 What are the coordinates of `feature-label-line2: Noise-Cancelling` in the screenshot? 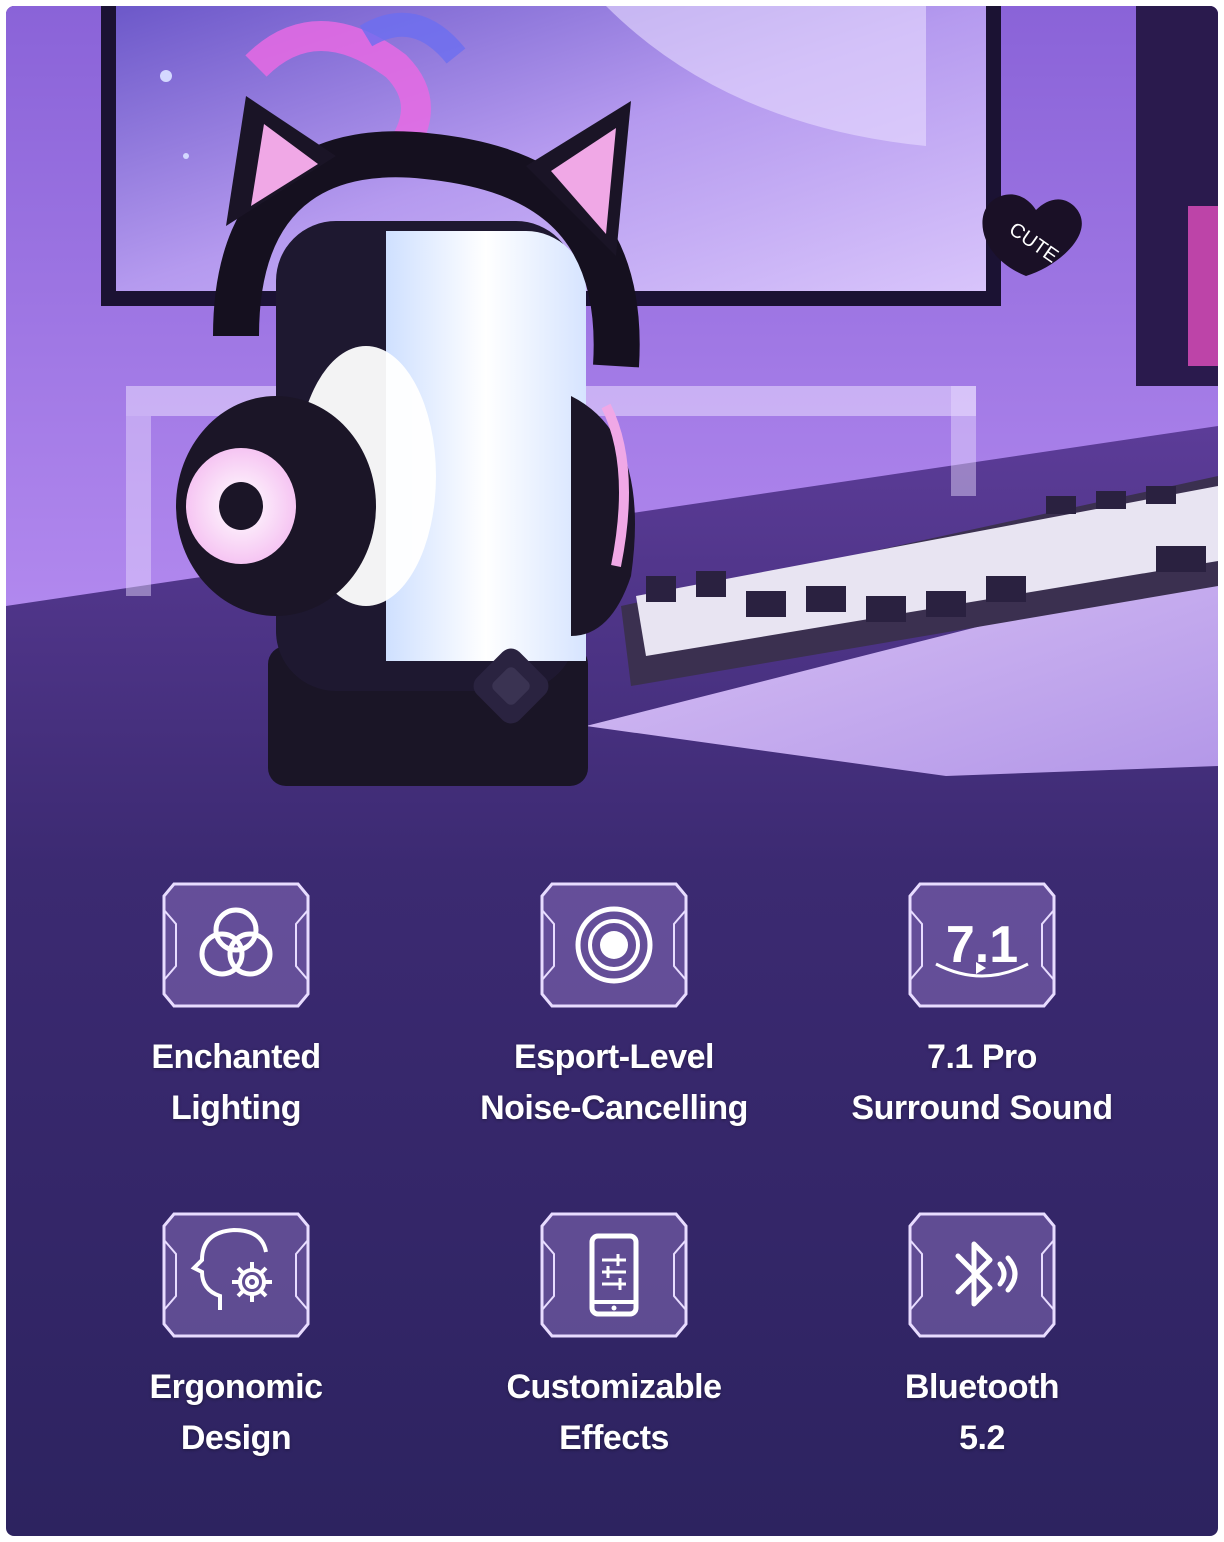 It's located at (614, 1108).